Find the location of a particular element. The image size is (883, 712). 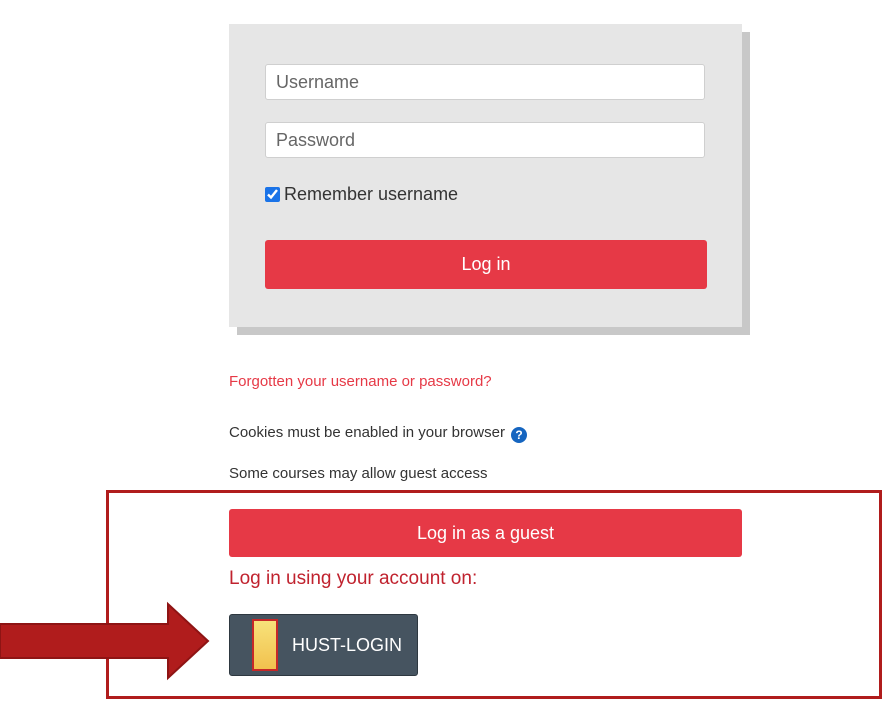

remember-username-row: Remember username is located at coordinates (361, 194).